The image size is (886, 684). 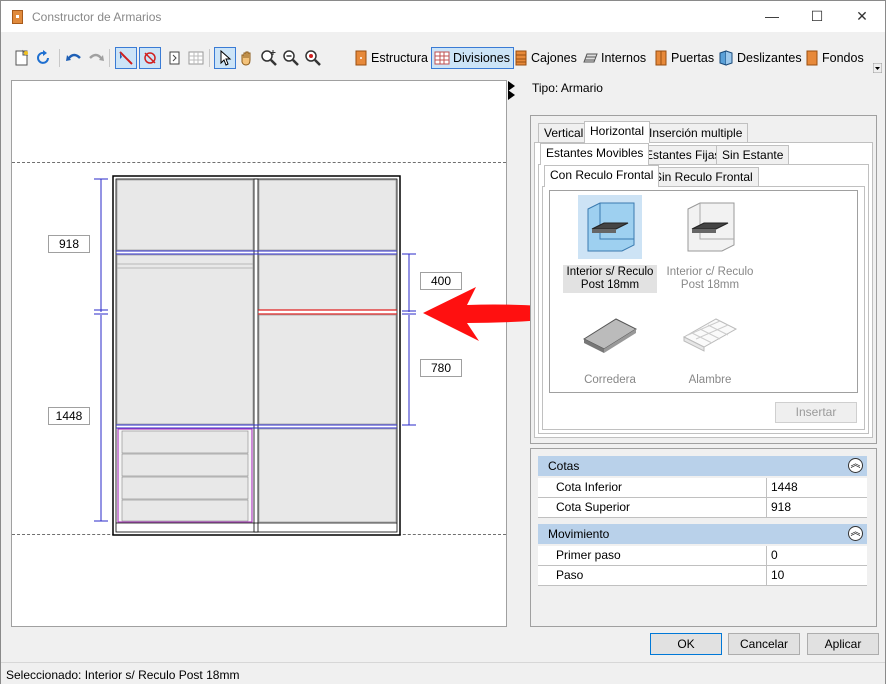 I want to click on toolbar-deslizantes-label: Deslizantes, so click(x=769, y=58).